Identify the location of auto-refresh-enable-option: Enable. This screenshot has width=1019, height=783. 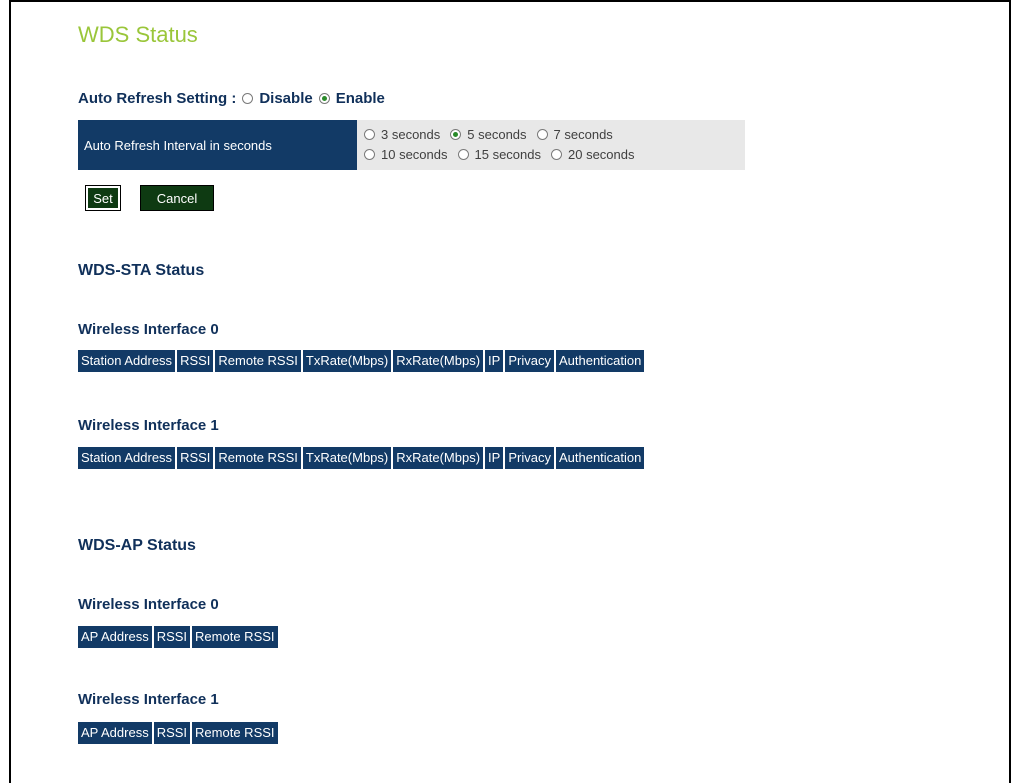
(351, 98).